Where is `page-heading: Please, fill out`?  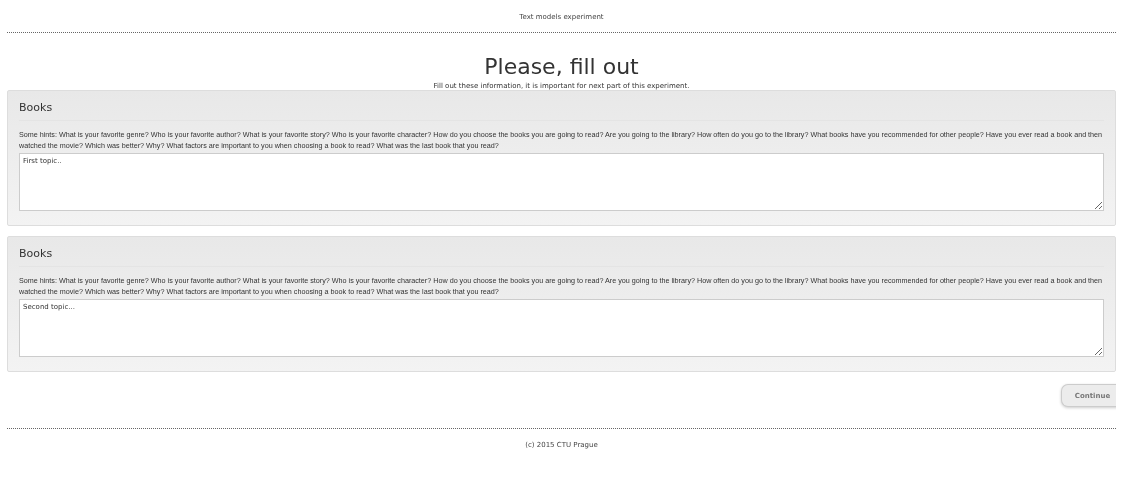 page-heading: Please, fill out is located at coordinates (561, 67).